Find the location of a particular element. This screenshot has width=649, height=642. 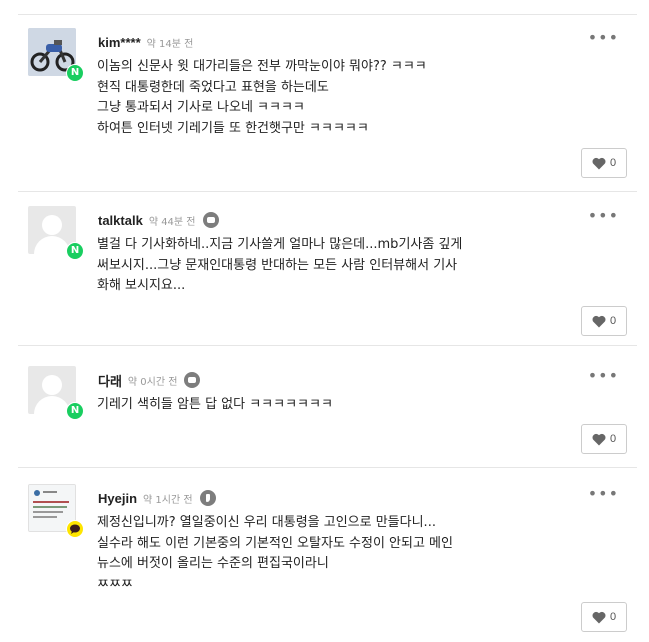

comment-header: Hyejin 약 1시간 전 is located at coordinates (157, 498).